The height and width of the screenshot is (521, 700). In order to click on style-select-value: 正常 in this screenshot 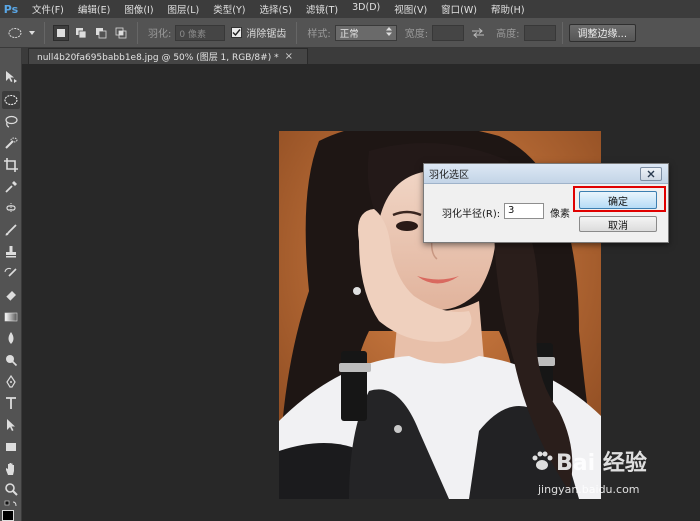, I will do `click(349, 34)`.